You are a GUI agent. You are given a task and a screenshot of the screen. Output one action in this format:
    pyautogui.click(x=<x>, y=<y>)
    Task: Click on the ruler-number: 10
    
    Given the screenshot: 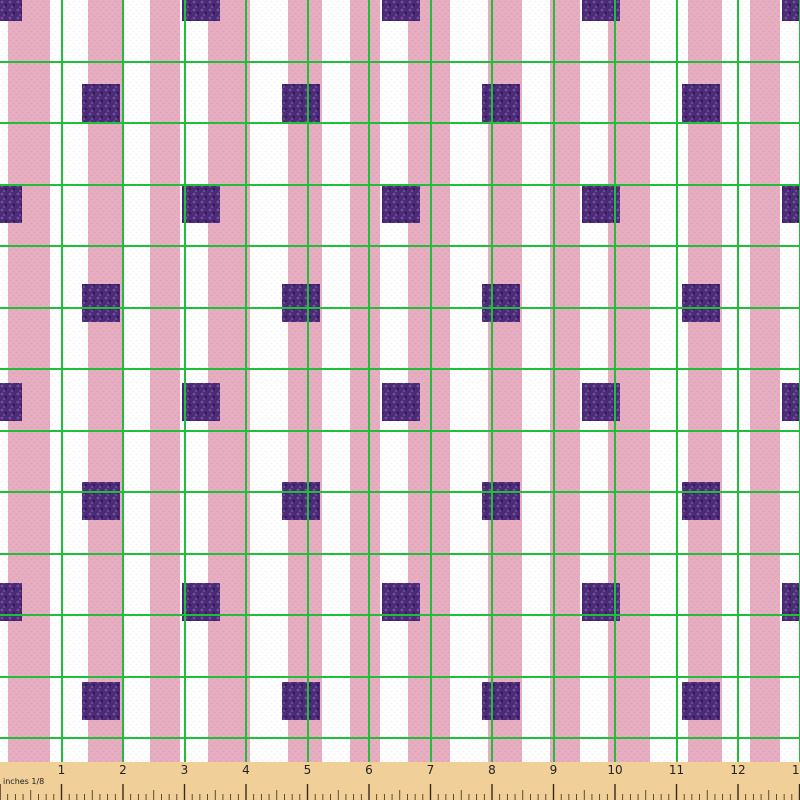 What is the action you would take?
    pyautogui.click(x=614, y=770)
    